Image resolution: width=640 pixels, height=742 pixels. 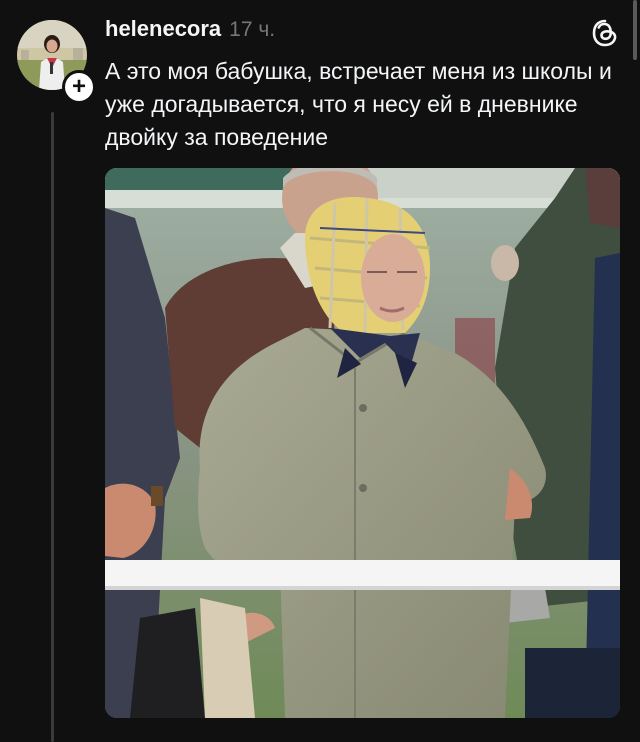 I want to click on thread-line, so click(x=52, y=427).